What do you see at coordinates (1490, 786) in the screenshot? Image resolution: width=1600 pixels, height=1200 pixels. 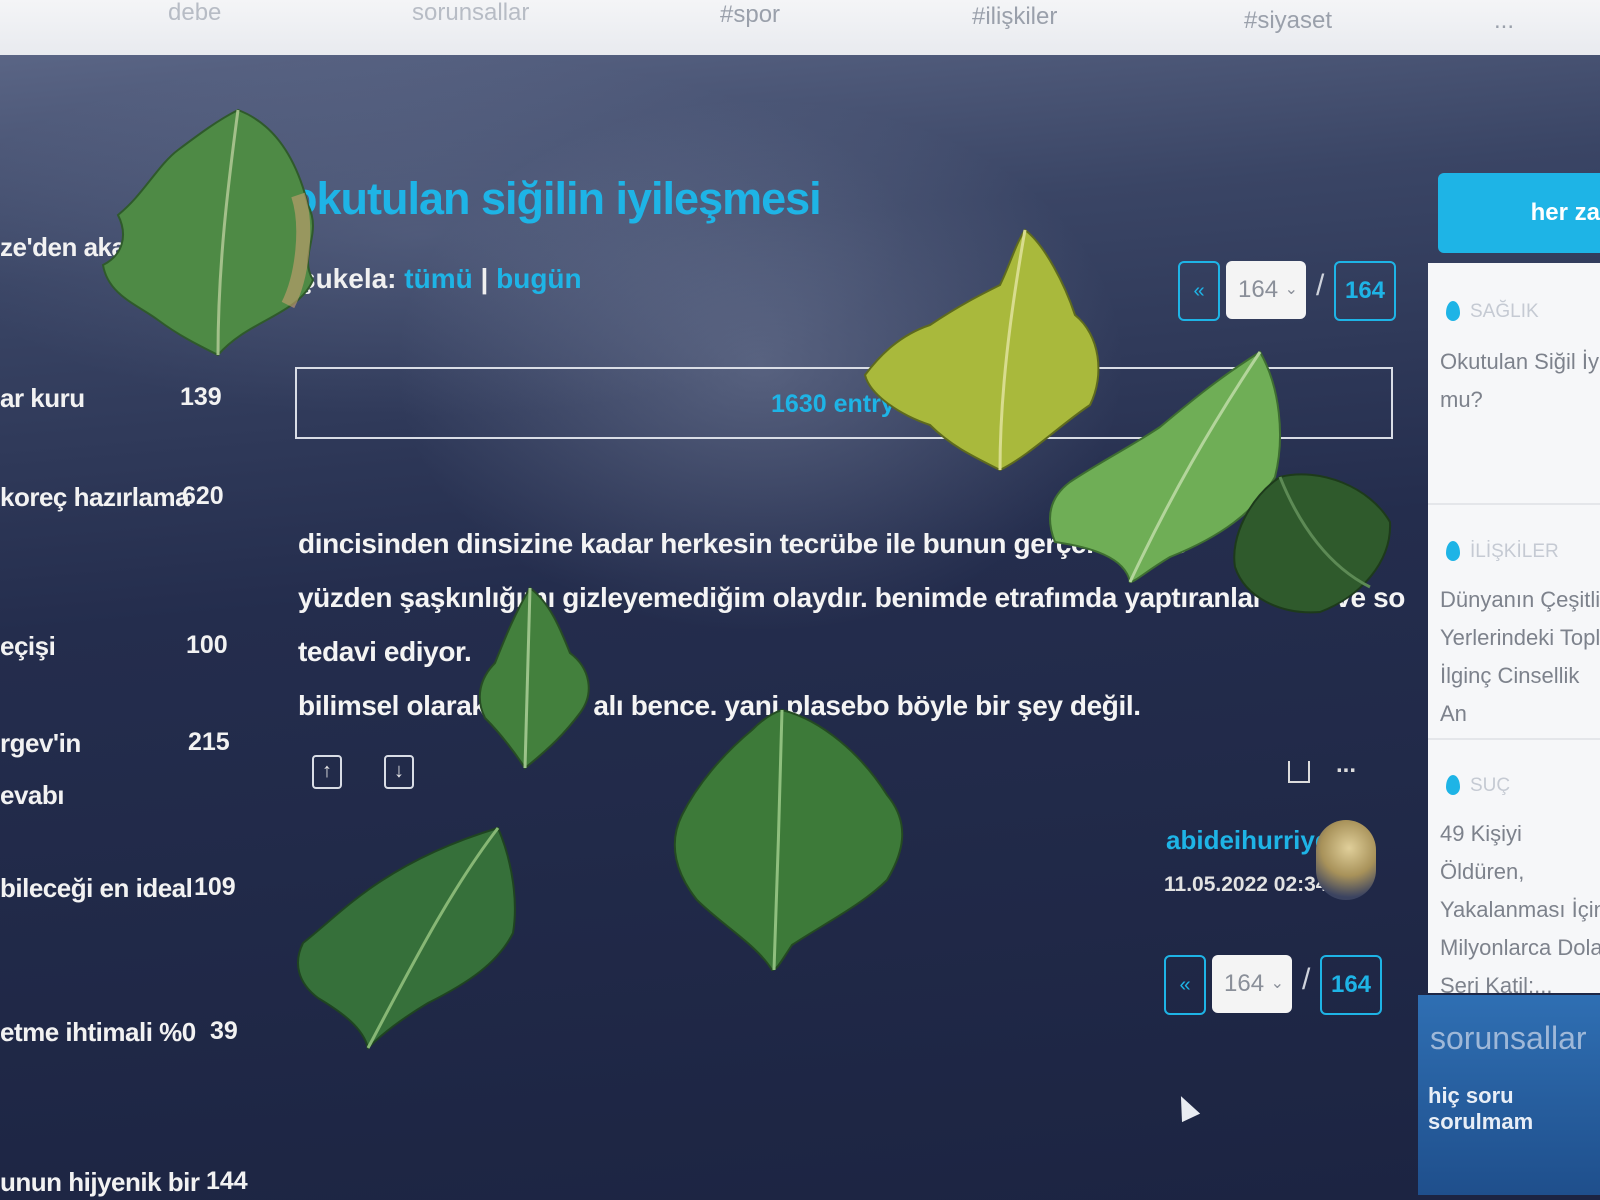 I see `sidebar-category: SUÇ` at bounding box center [1490, 786].